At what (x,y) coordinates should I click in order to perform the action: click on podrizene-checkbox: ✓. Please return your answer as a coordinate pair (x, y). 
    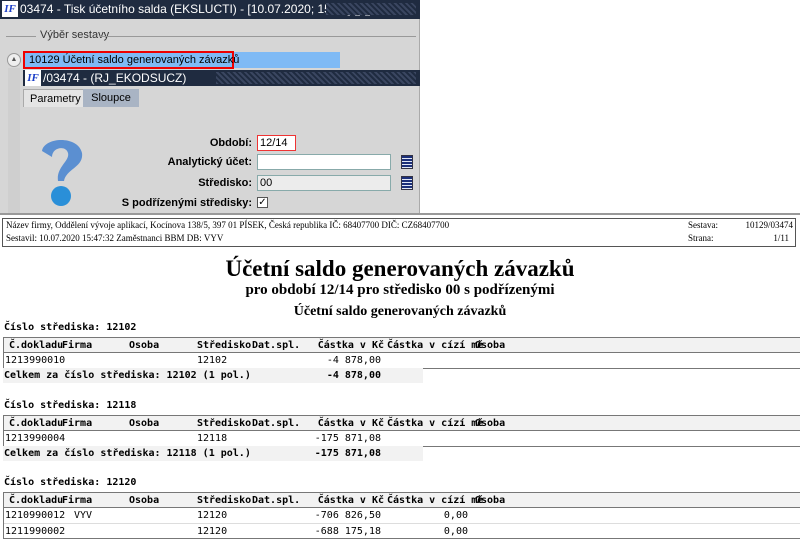
    Looking at the image, I should click on (262, 202).